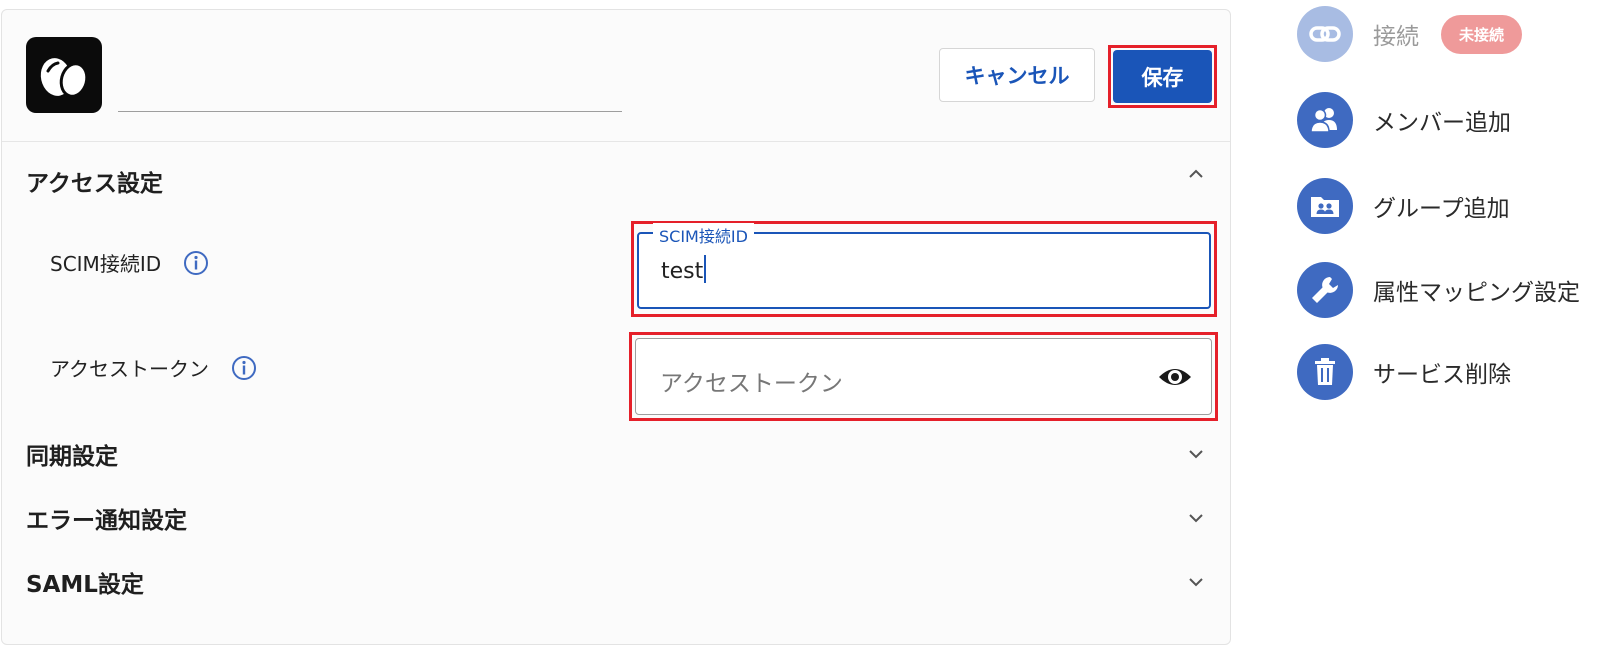 The width and height of the screenshot is (1622, 653). What do you see at coordinates (1196, 174) in the screenshot?
I see `chevron-up-icon` at bounding box center [1196, 174].